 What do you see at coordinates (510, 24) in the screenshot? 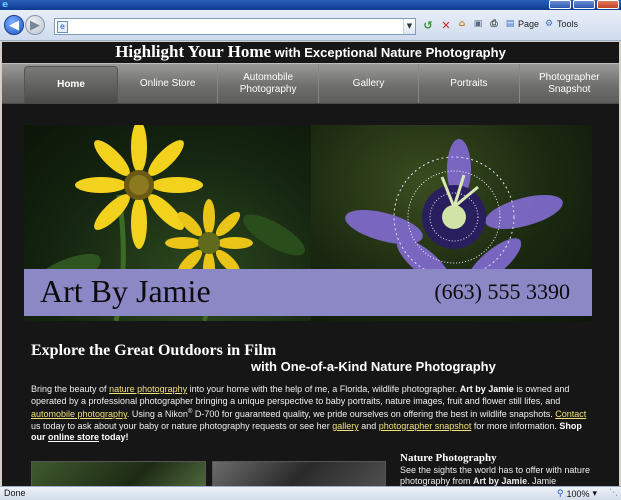
I see `page-menu-icon: ▤` at bounding box center [510, 24].